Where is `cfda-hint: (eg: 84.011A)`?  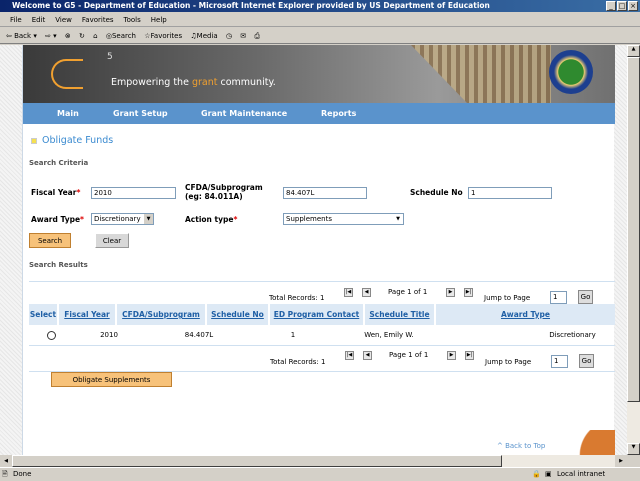 cfda-hint: (eg: 84.011A) is located at coordinates (214, 196).